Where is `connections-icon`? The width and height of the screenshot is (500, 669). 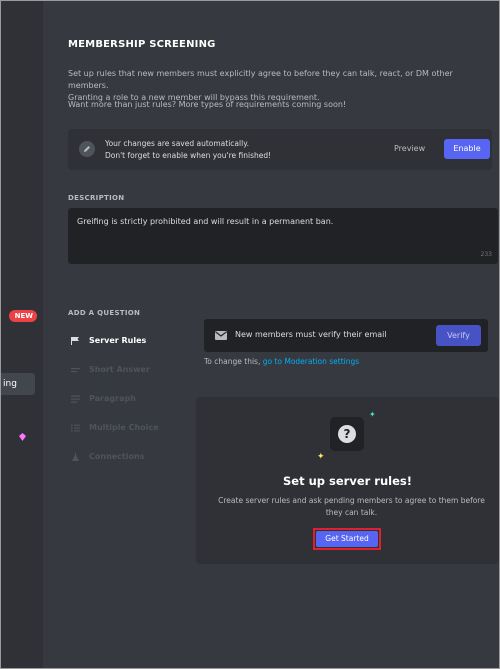
connections-icon is located at coordinates (75, 457).